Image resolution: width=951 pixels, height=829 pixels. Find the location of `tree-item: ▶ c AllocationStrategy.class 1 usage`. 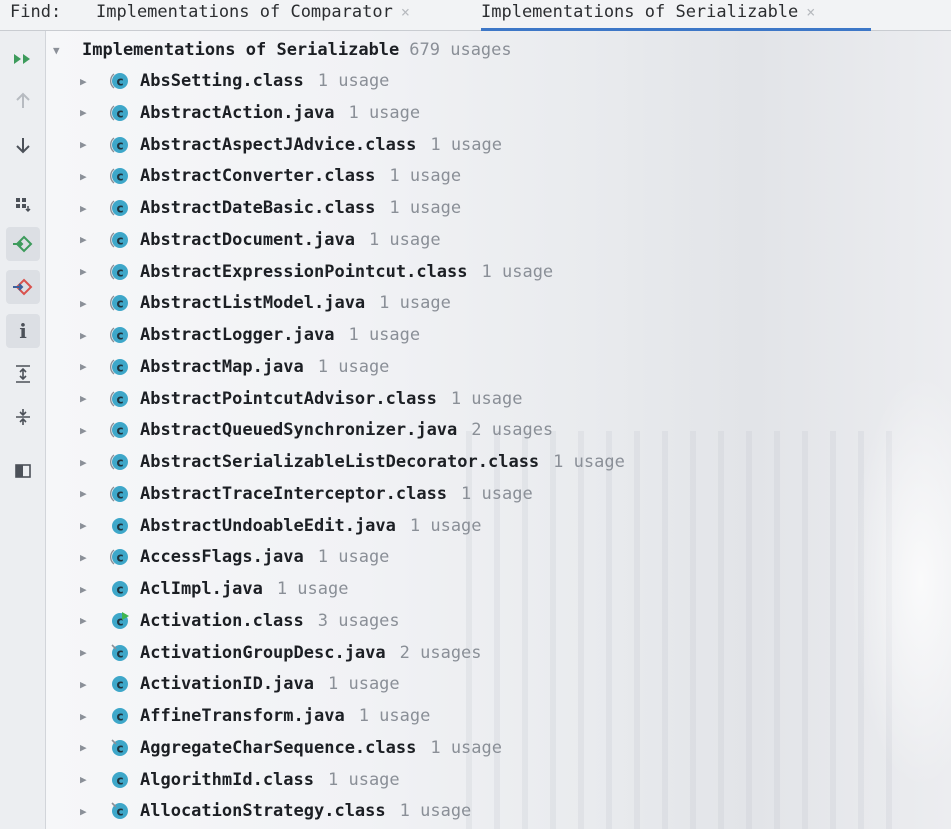

tree-item: ▶ c AllocationStrategy.class 1 usage is located at coordinates (258, 811).